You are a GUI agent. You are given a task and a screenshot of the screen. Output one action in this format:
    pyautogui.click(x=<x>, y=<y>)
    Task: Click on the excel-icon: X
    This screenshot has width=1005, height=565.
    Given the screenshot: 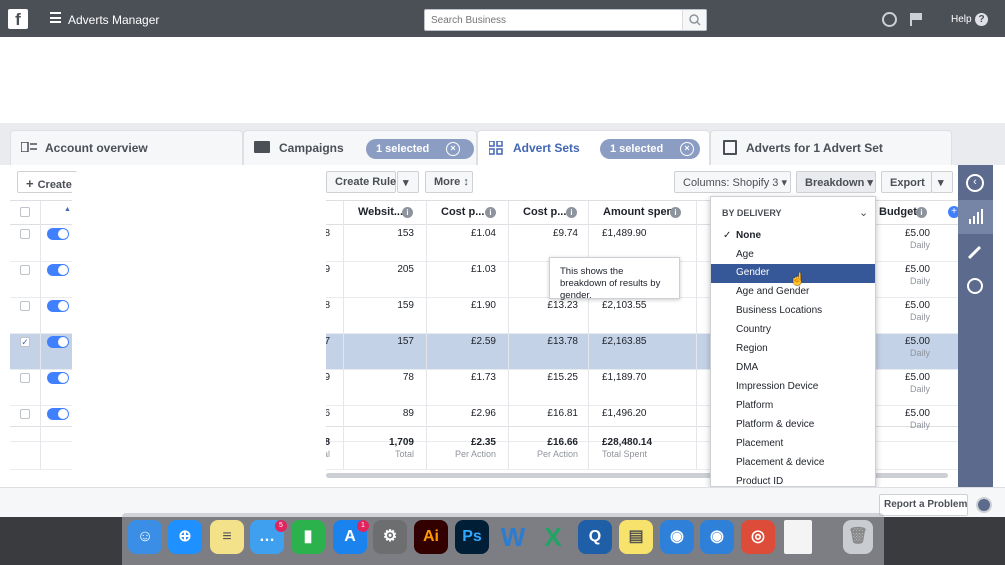 What is the action you would take?
    pyautogui.click(x=553, y=537)
    